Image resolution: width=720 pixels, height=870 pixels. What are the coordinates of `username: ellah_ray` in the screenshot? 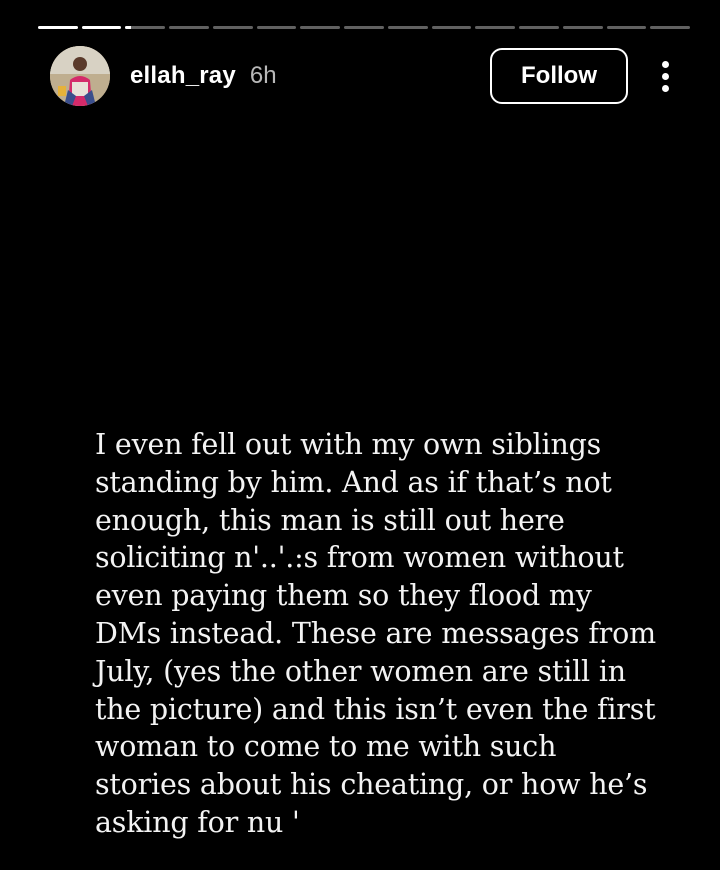 It's located at (183, 76).